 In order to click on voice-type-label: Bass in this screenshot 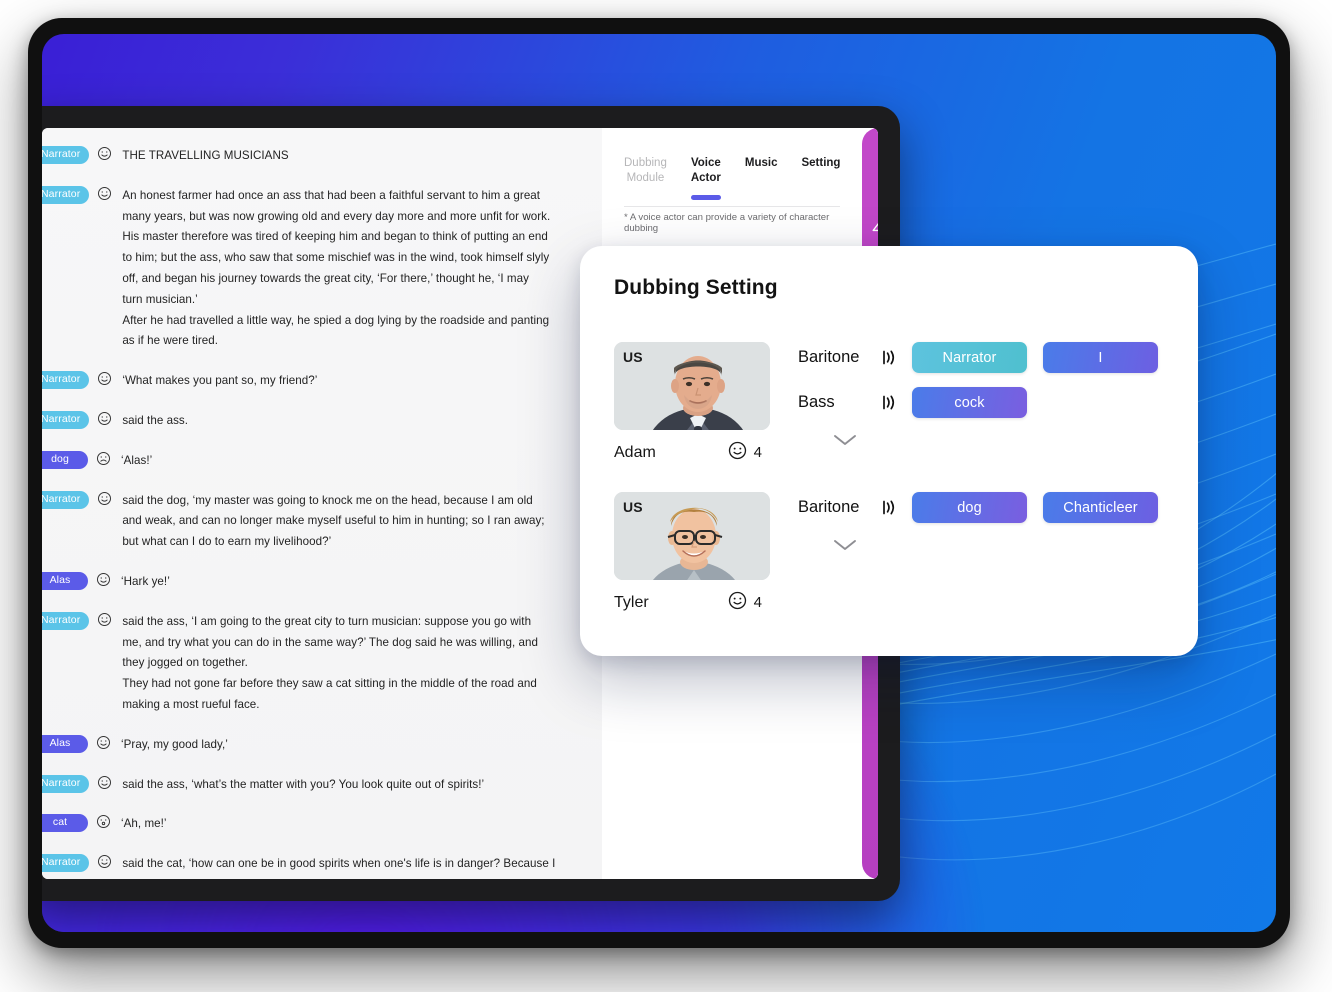, I will do `click(816, 402)`.